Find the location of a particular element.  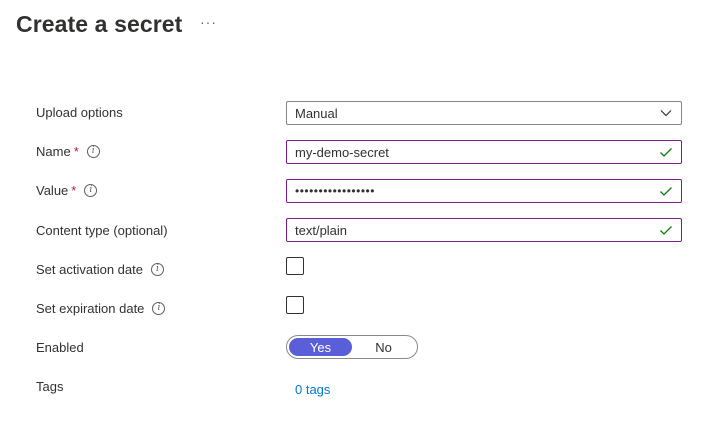

tags-label: Tags is located at coordinates (49, 386).